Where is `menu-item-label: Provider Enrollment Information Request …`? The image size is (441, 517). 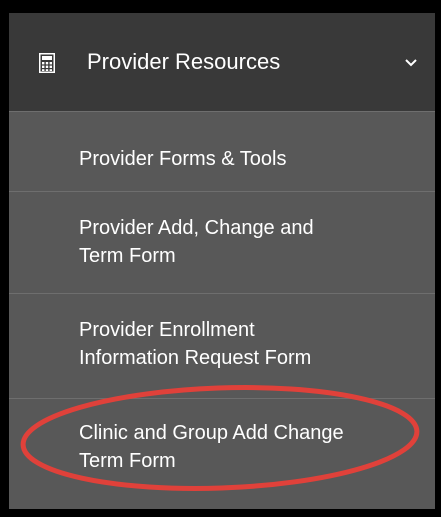
menu-item-label: Provider Enrollment Information Request … is located at coordinates (257, 344).